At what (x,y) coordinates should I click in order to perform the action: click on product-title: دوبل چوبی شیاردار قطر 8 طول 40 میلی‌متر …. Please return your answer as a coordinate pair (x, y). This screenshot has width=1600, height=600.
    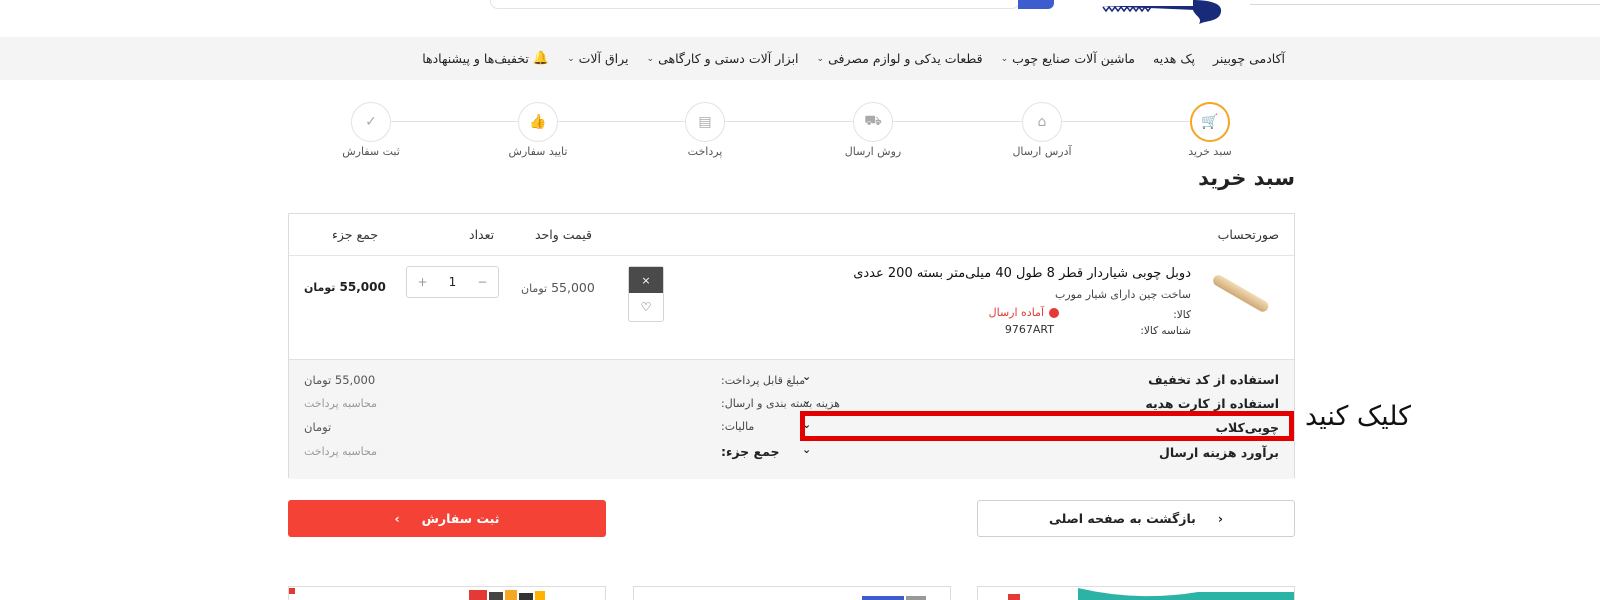
    Looking at the image, I should click on (1022, 273).